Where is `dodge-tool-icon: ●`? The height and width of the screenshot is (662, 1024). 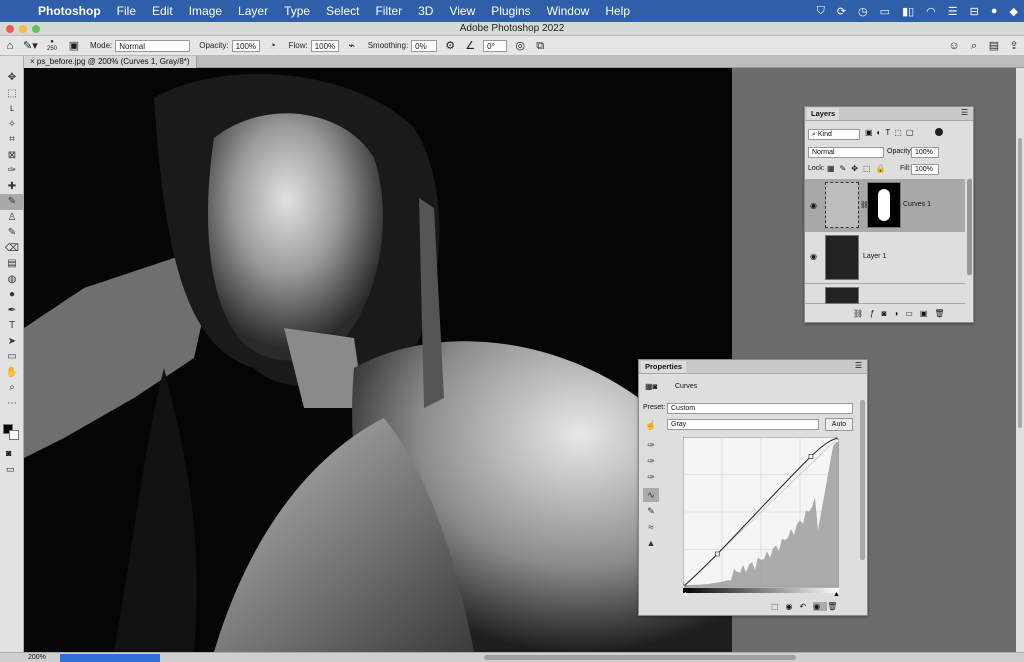
dodge-tool-icon: ● is located at coordinates (12, 295).